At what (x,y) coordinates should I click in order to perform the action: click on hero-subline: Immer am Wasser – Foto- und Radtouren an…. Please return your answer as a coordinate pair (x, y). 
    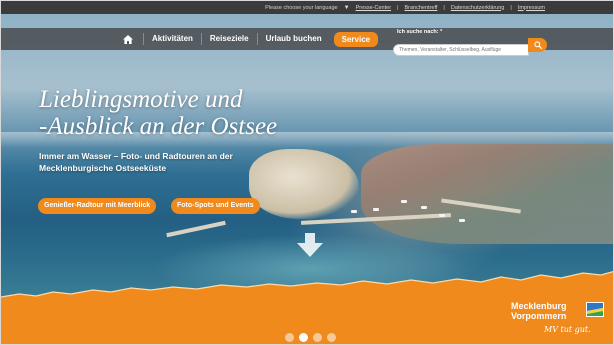
    Looking at the image, I should click on (136, 162).